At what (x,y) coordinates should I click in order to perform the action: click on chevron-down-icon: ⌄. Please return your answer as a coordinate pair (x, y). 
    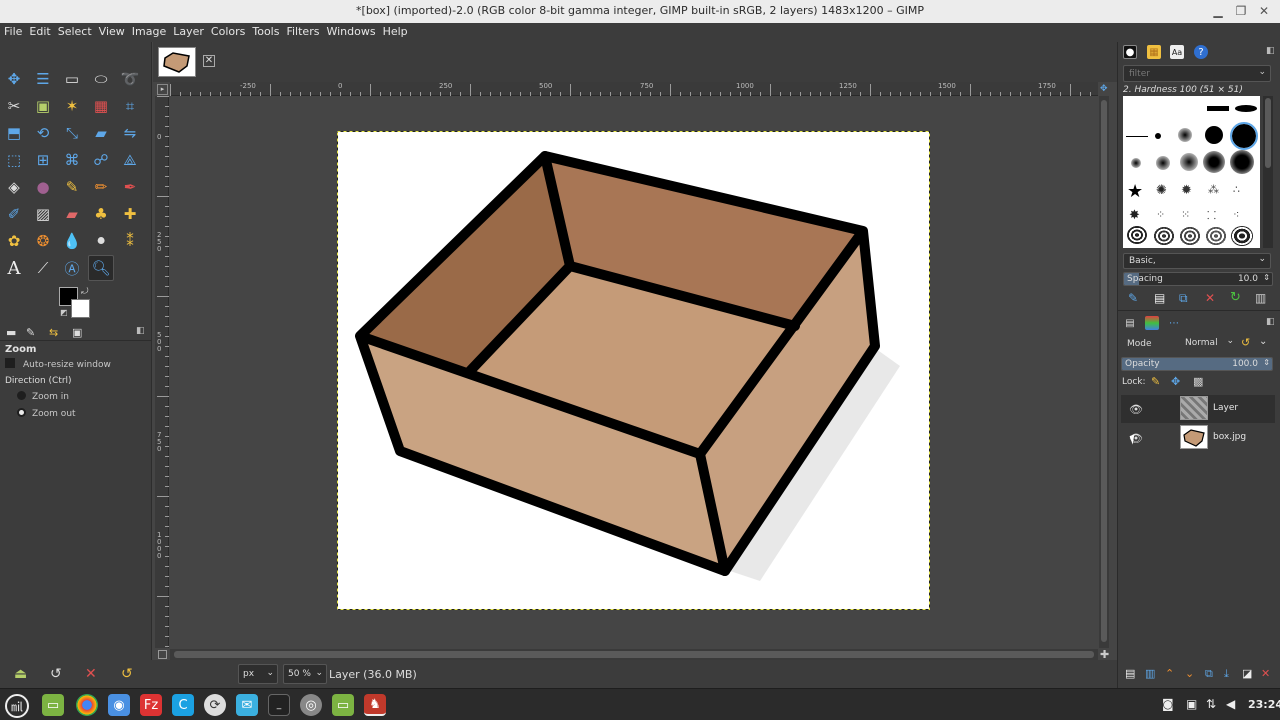
    Looking at the image, I should click on (1263, 341).